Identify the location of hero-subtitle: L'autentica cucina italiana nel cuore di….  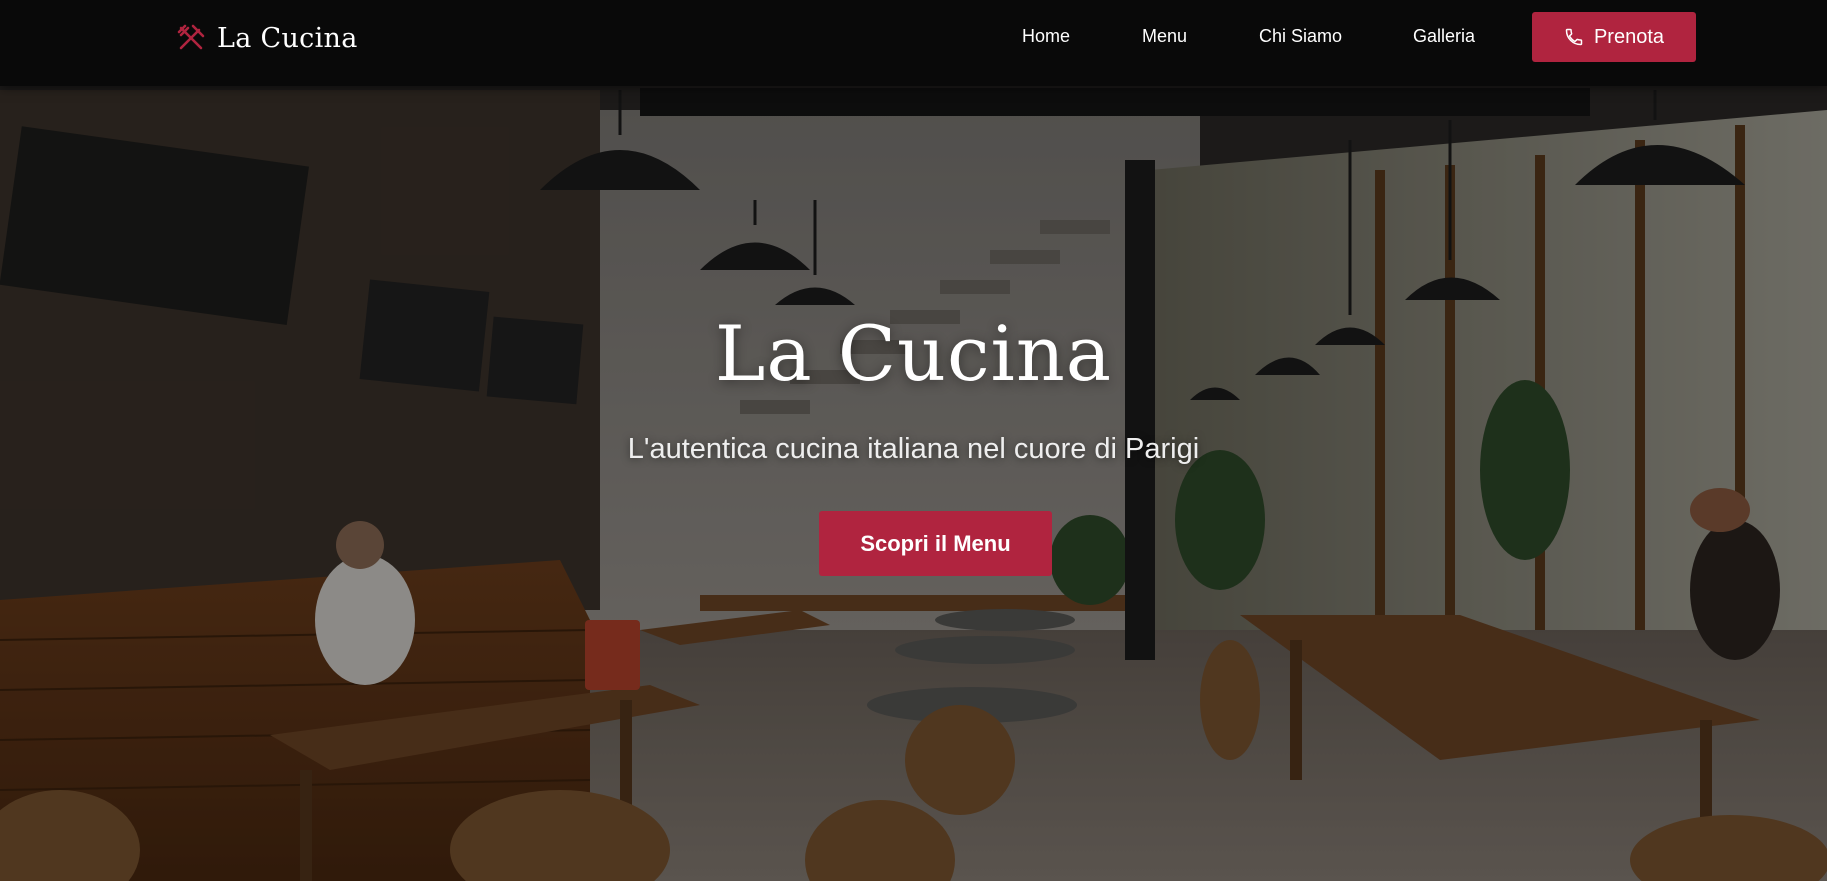
(913, 449).